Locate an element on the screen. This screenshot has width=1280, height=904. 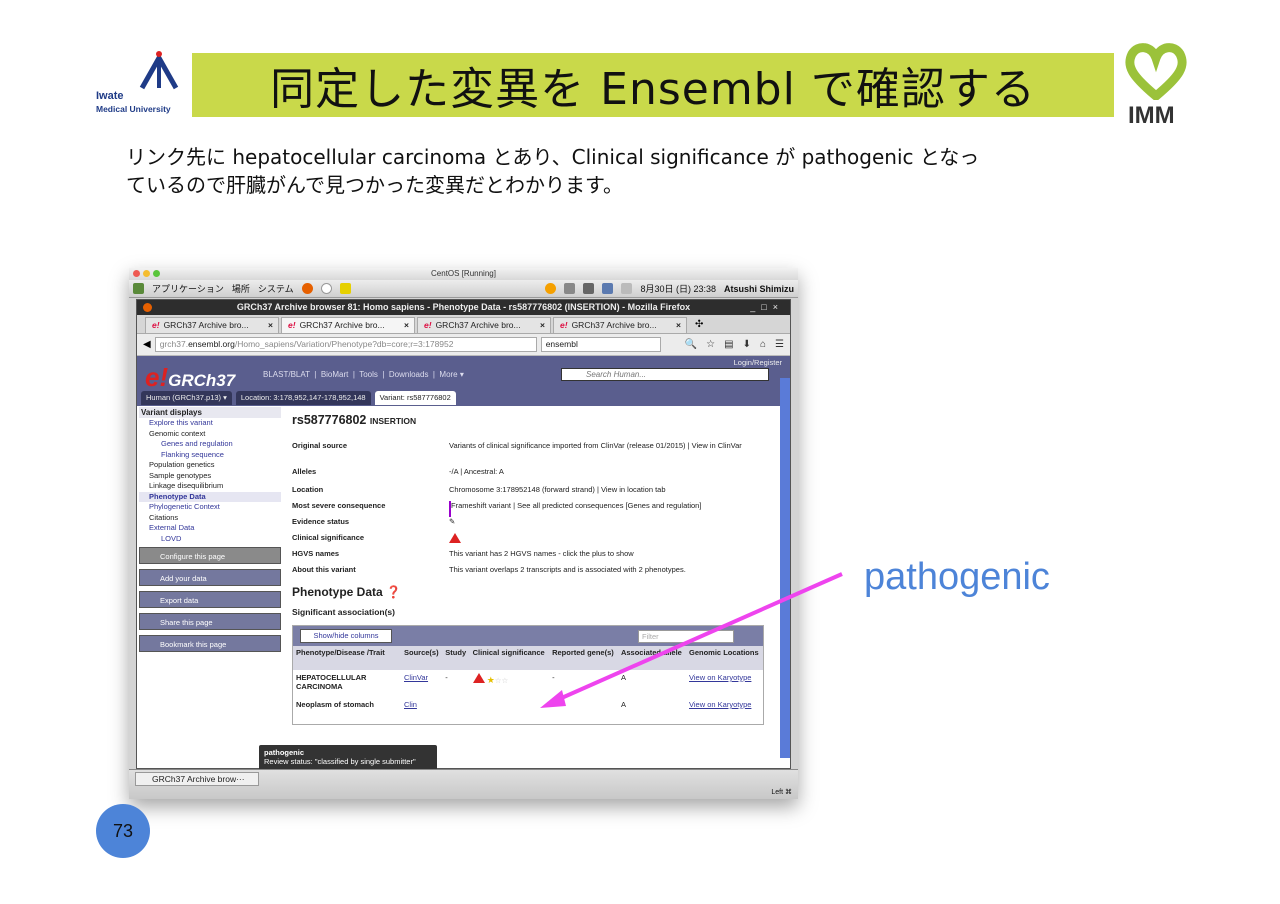
variant-tab: Variant: rs587776802 is located at coordinates (415, 398).